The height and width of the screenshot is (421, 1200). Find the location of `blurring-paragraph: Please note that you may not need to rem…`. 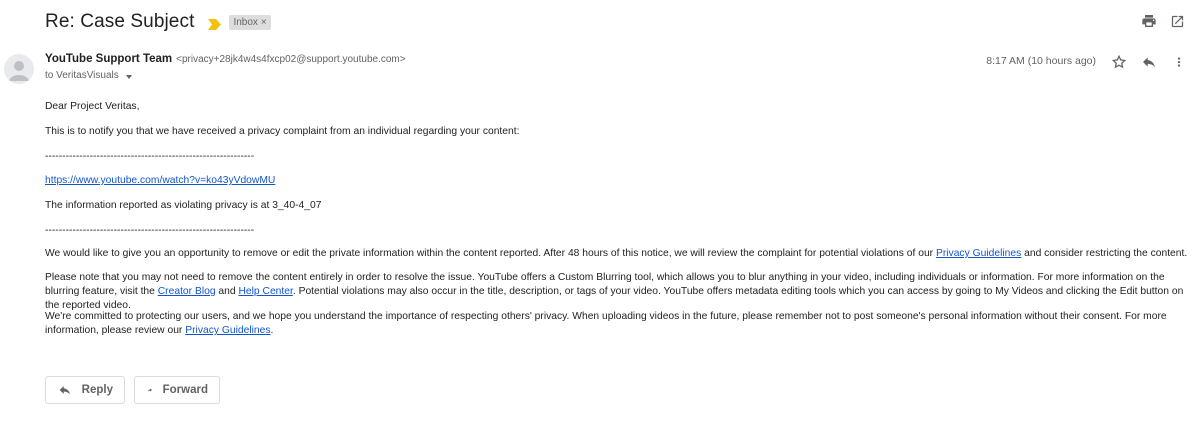

blurring-paragraph: Please note that you may not need to rem… is located at coordinates (620, 292).